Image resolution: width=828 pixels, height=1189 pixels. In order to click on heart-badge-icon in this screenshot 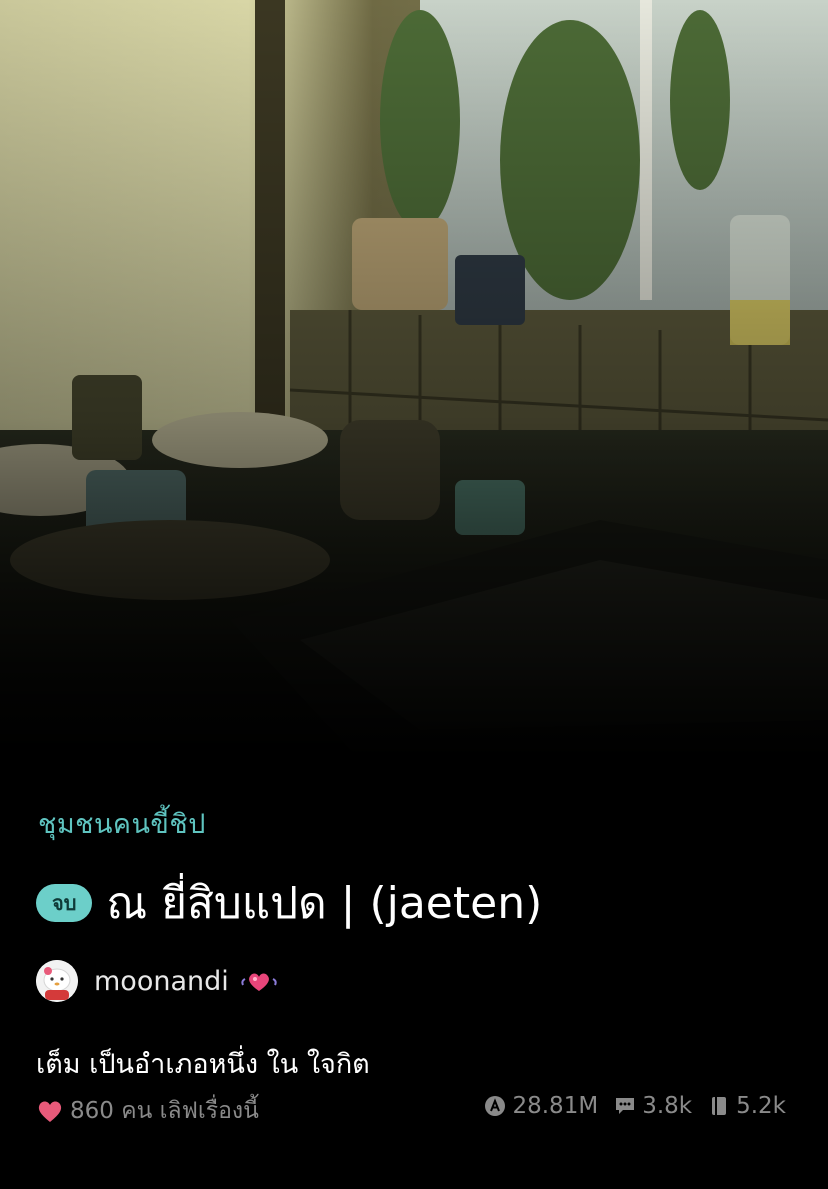, I will do `click(259, 982)`.